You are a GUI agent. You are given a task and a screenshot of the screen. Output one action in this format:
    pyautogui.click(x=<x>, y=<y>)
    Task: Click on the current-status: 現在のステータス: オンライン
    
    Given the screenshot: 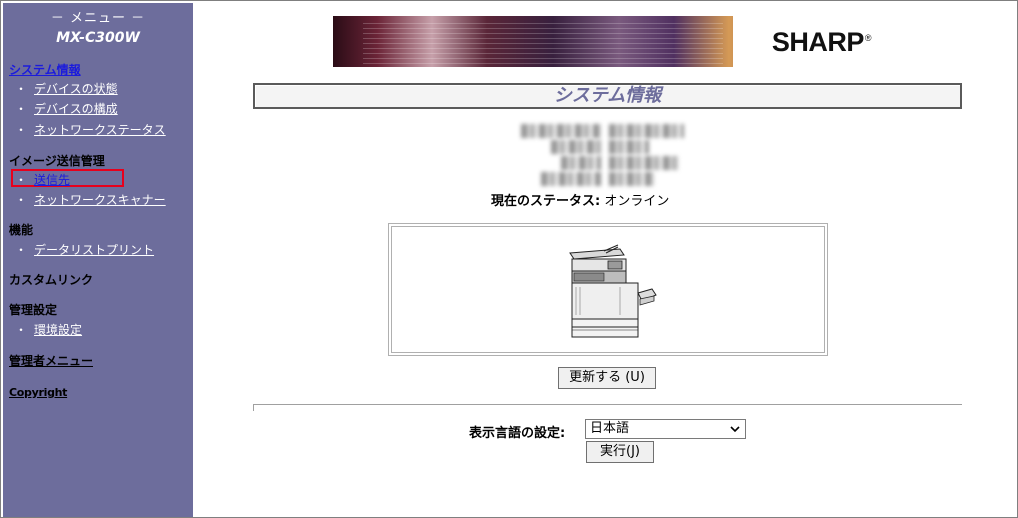 What is the action you would take?
    pyautogui.click(x=580, y=199)
    